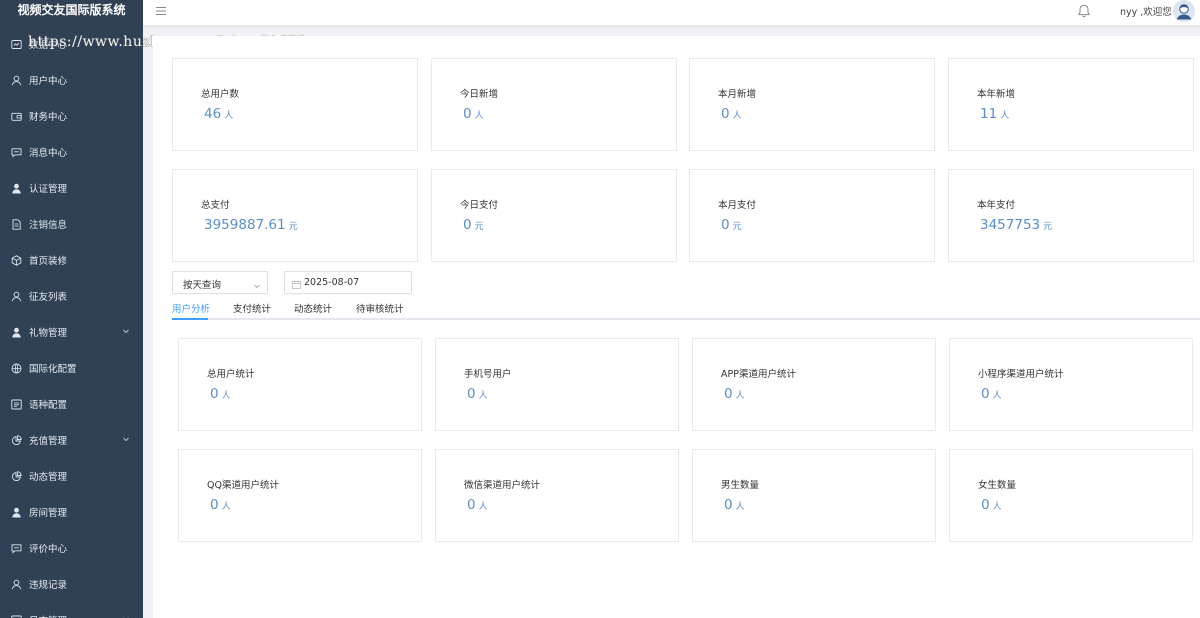 This screenshot has height=618, width=1200. What do you see at coordinates (1084, 11) in the screenshot?
I see `bell-icon` at bounding box center [1084, 11].